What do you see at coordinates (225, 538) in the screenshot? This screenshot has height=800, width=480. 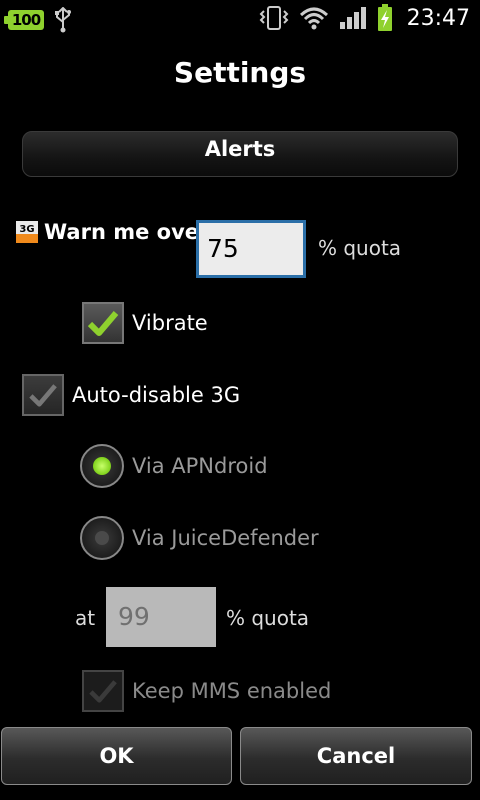 I see `via-juicedefender-label: Via JuiceDefender` at bounding box center [225, 538].